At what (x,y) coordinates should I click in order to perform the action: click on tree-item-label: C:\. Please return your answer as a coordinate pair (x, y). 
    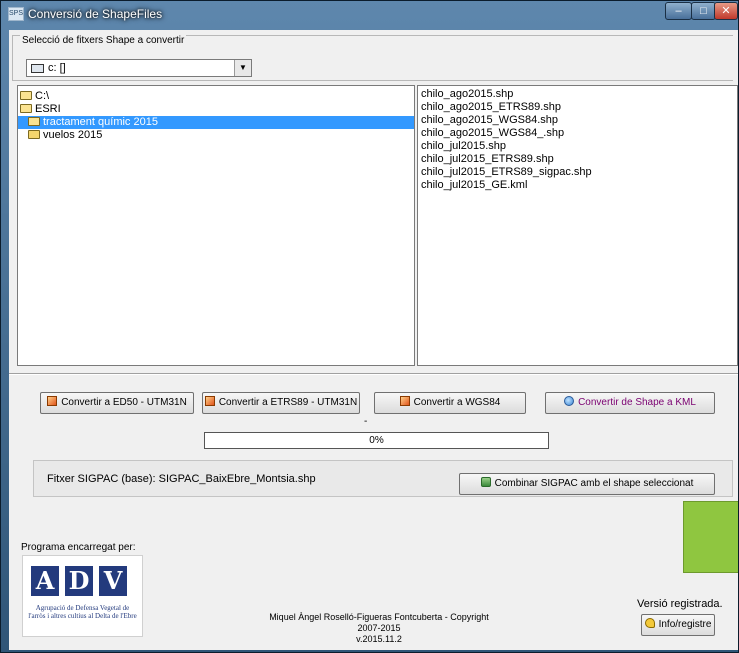
    Looking at the image, I should click on (42, 96).